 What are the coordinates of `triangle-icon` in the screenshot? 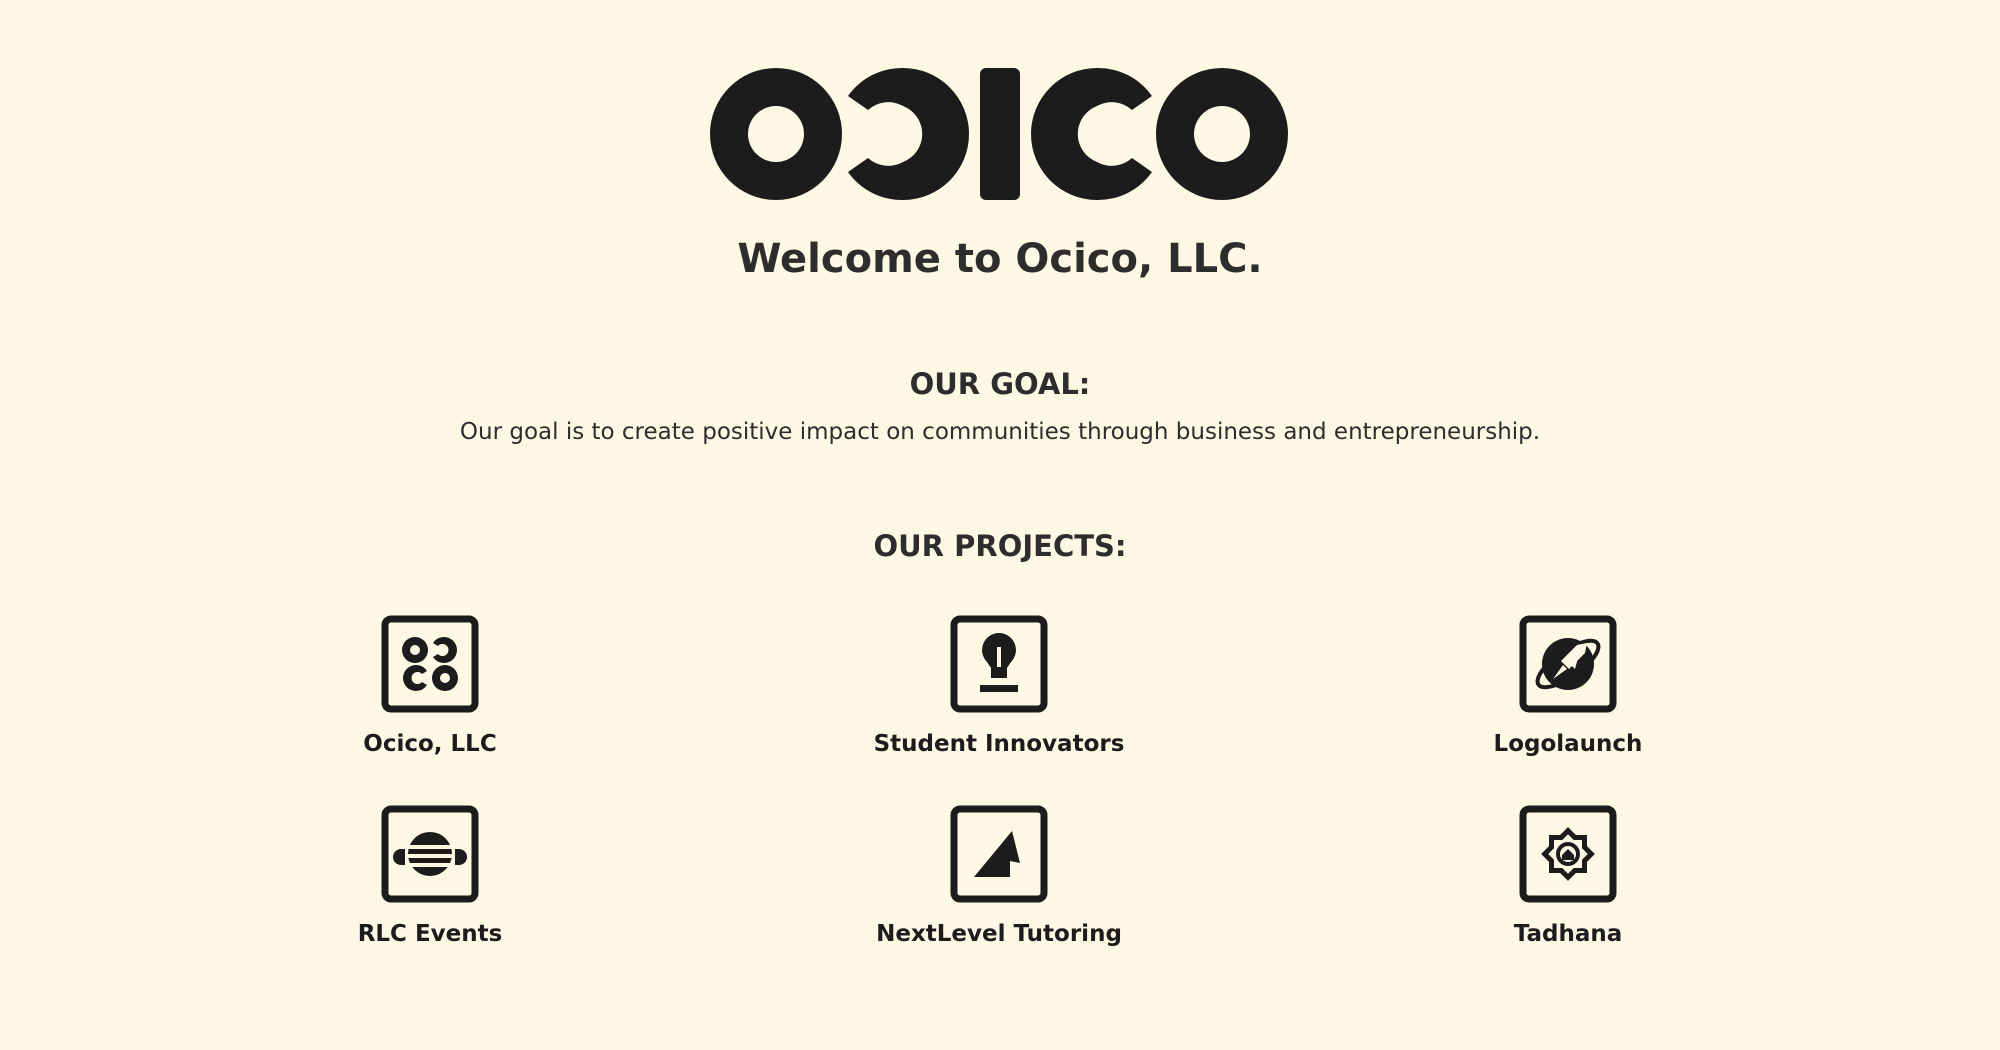 It's located at (999, 854).